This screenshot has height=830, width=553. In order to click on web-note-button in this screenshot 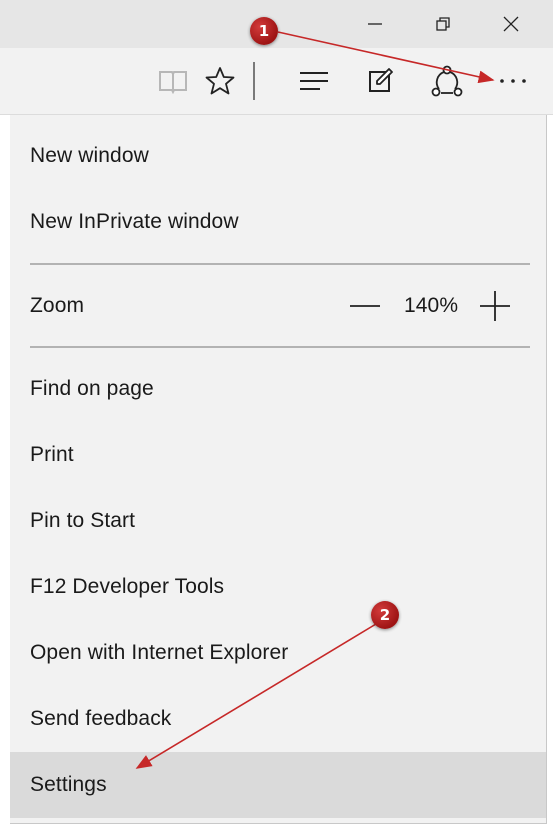, I will do `click(381, 81)`.